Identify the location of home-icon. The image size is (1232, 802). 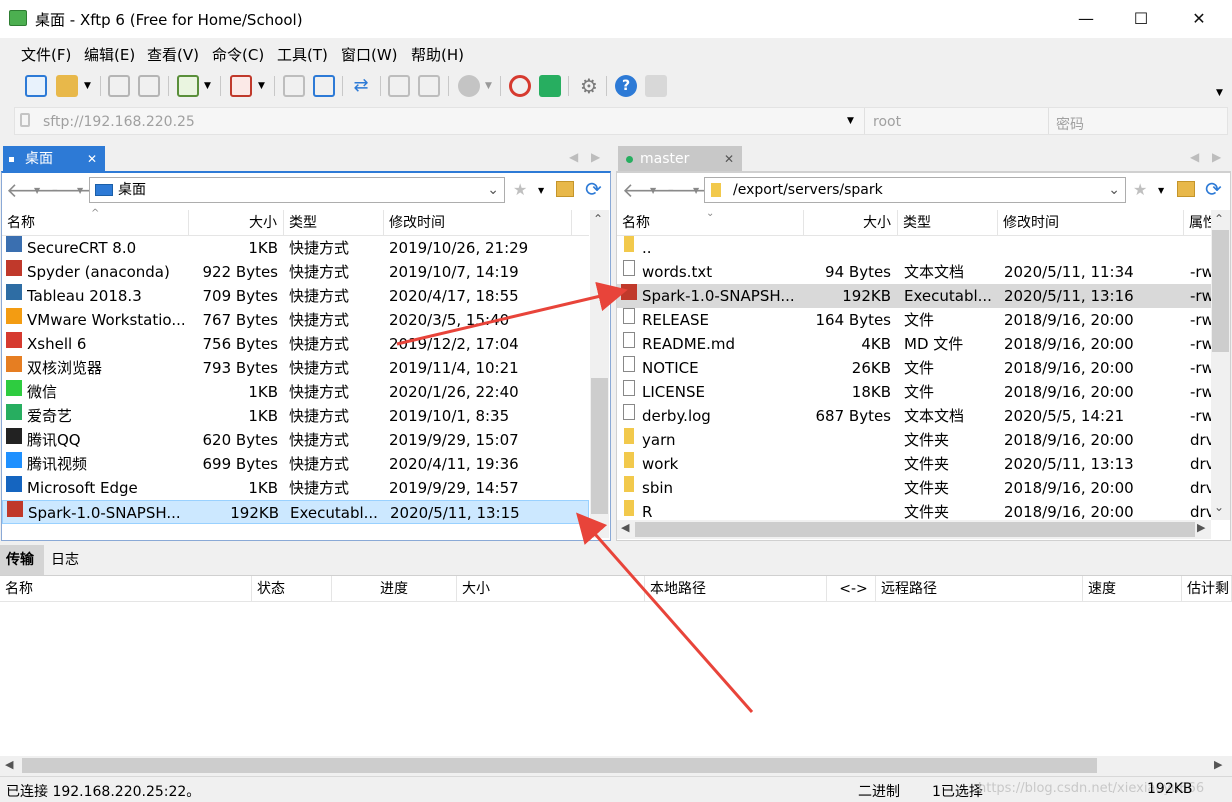
(1186, 189).